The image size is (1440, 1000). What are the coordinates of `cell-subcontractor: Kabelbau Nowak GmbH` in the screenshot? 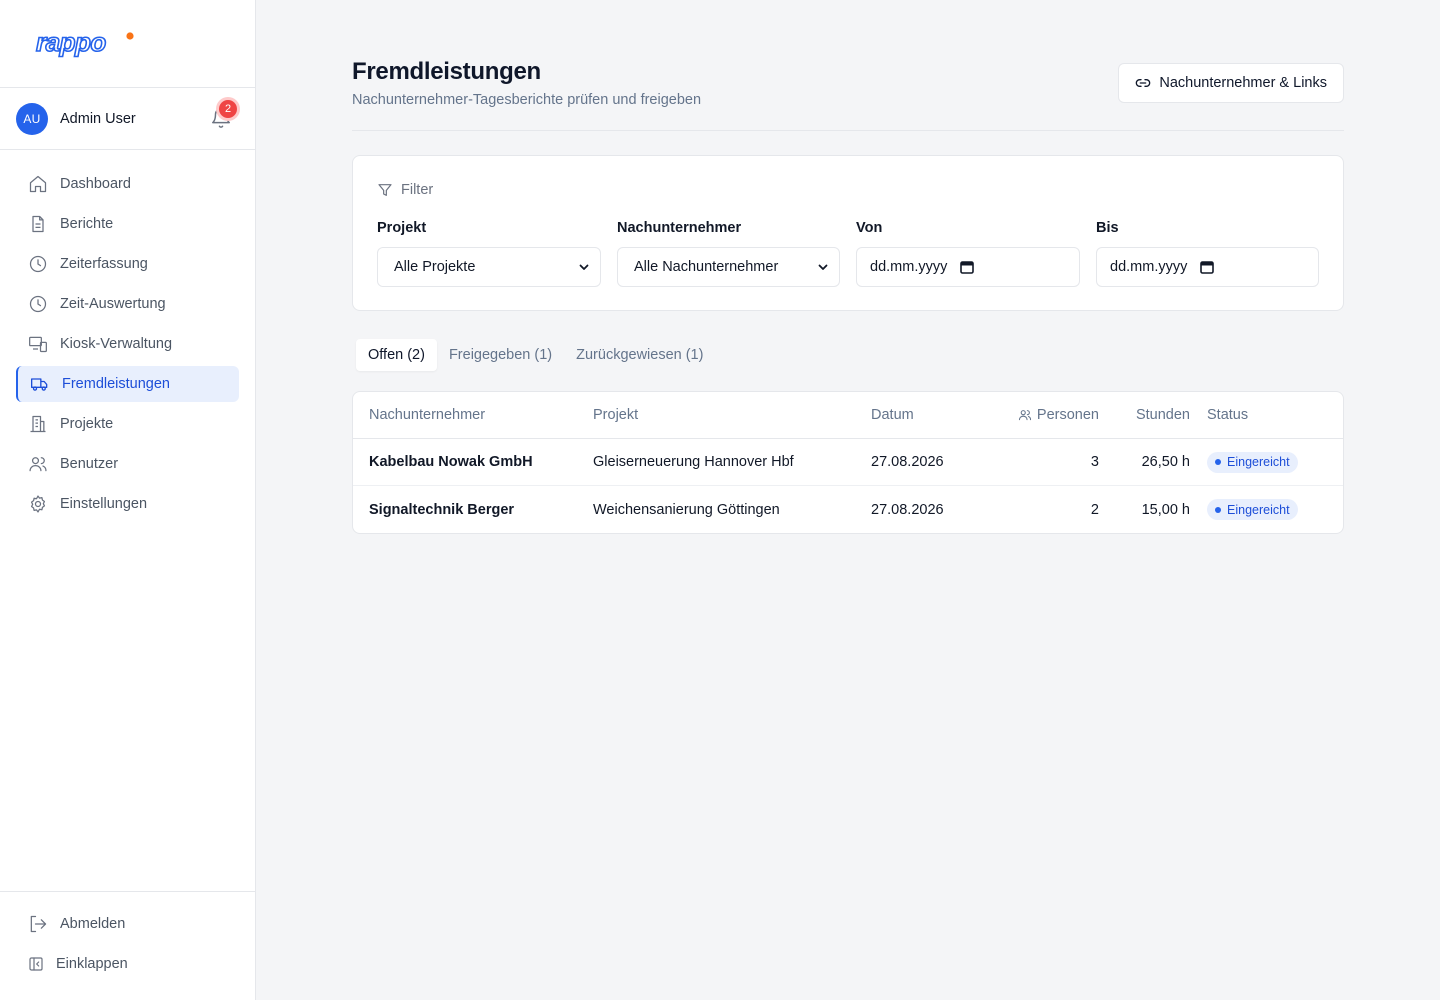 It's located at (451, 462).